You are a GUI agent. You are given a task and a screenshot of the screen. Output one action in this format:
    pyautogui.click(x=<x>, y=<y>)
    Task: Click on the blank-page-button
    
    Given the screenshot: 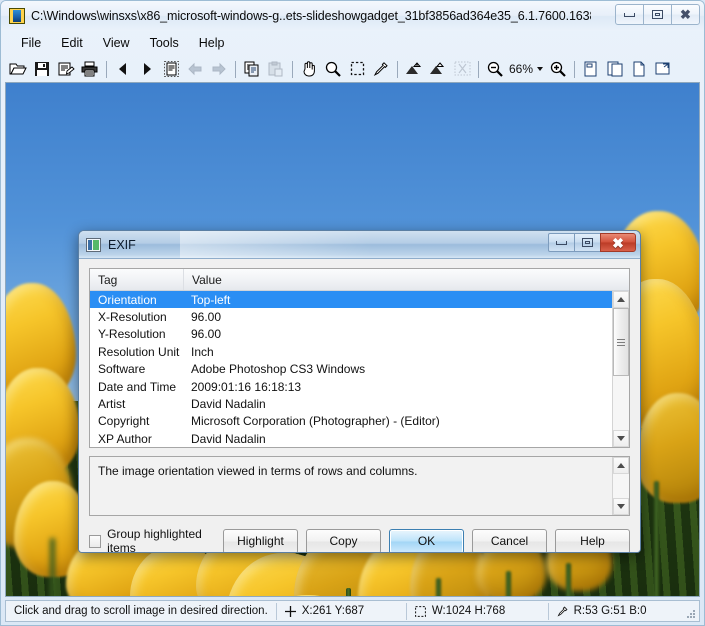 What is the action you would take?
    pyautogui.click(x=639, y=68)
    